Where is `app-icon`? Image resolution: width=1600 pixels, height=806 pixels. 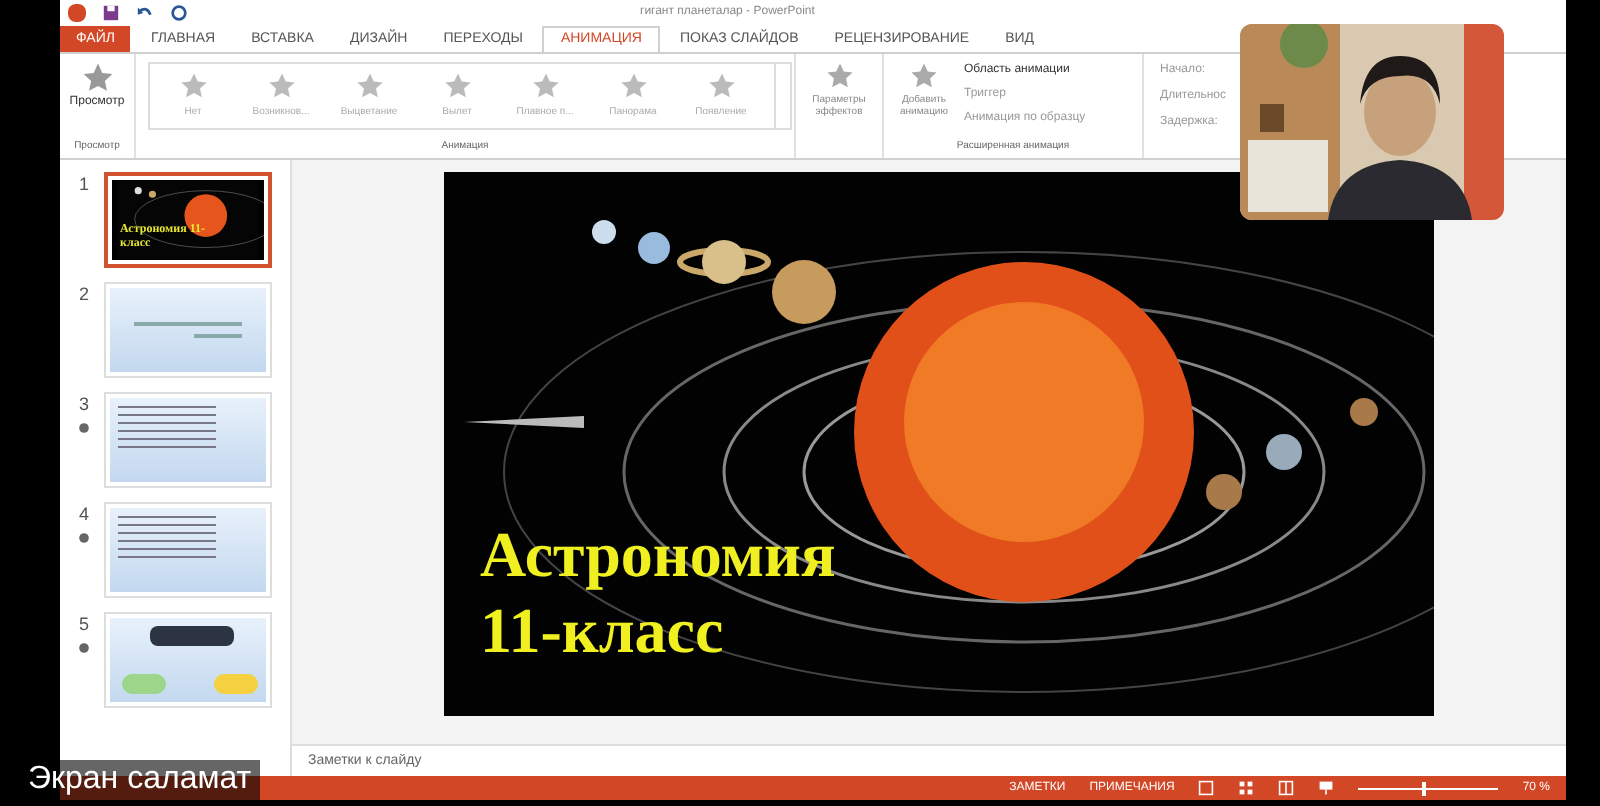 app-icon is located at coordinates (77, 12).